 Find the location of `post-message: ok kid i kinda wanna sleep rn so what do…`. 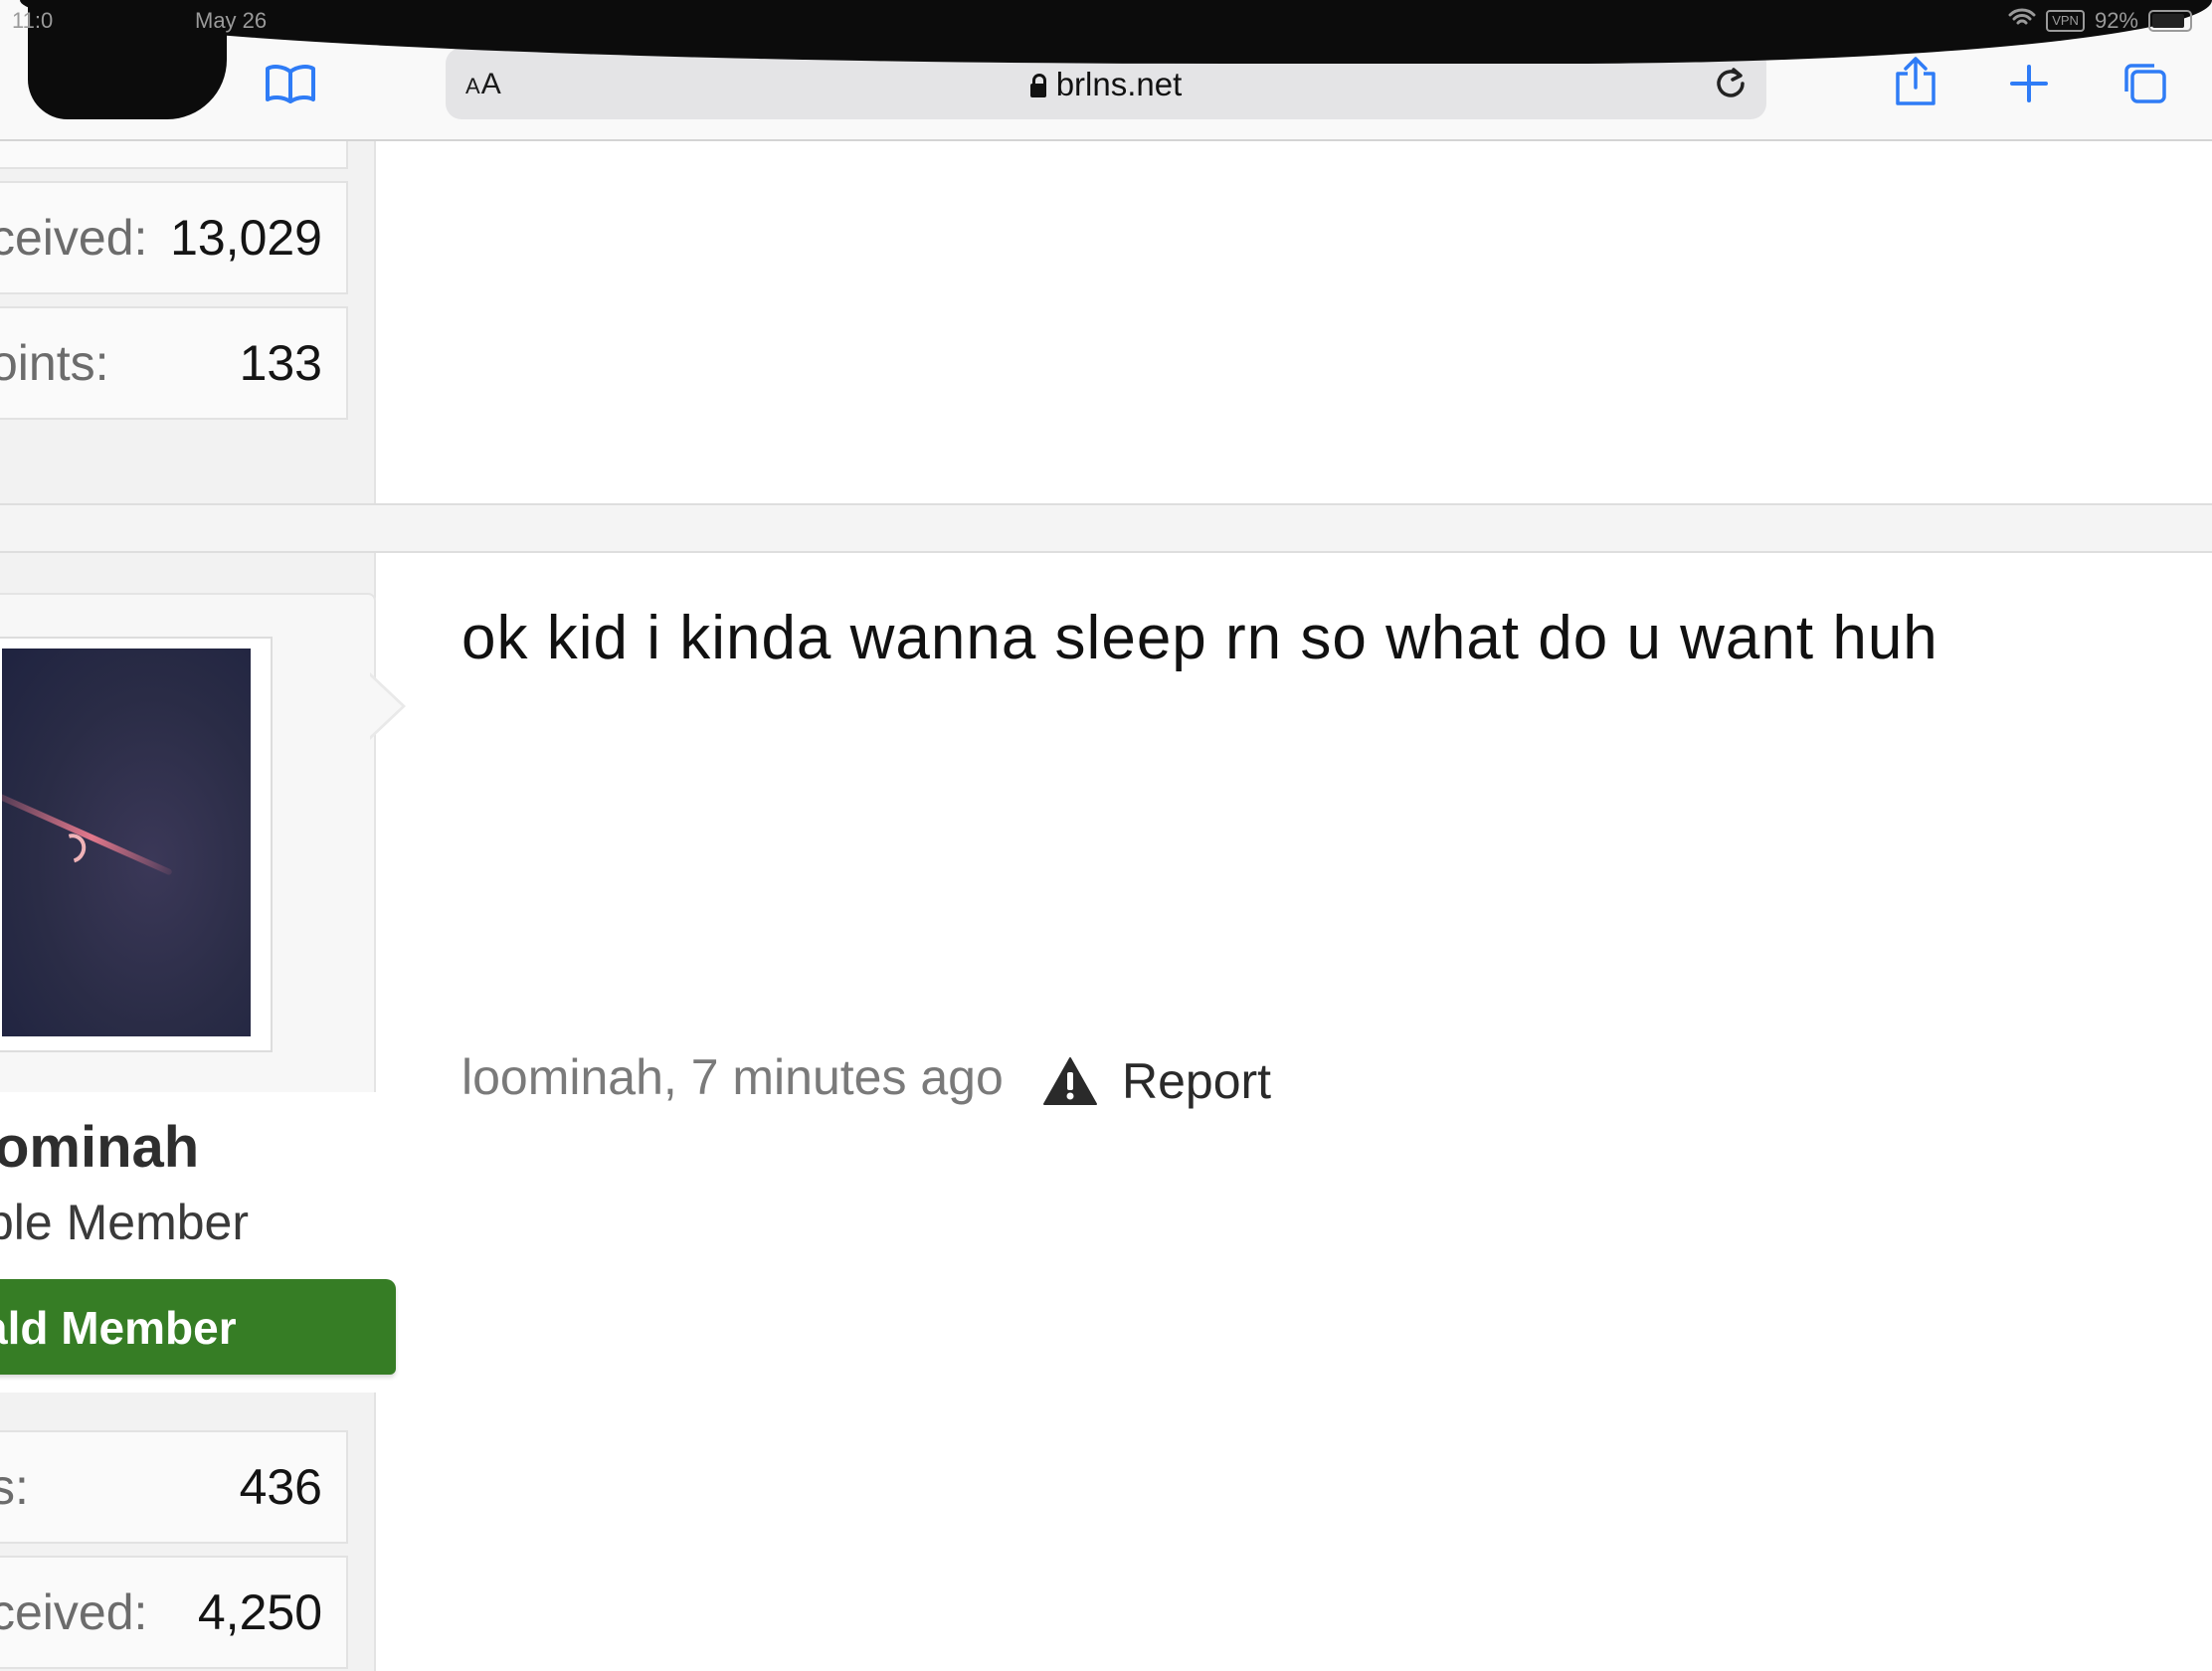

post-message: ok kid i kinda wanna sleep rn so what do… is located at coordinates (1199, 638).